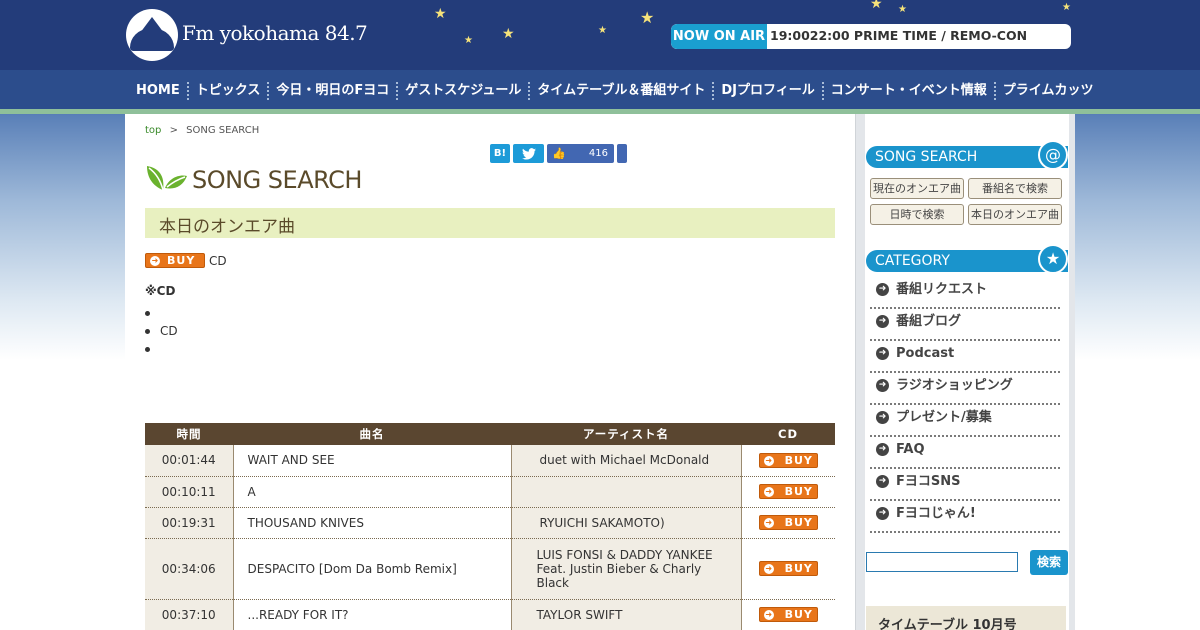  Describe the element at coordinates (626, 614) in the screenshot. I see `artist-cell: TAYLOR SWIFT` at that location.